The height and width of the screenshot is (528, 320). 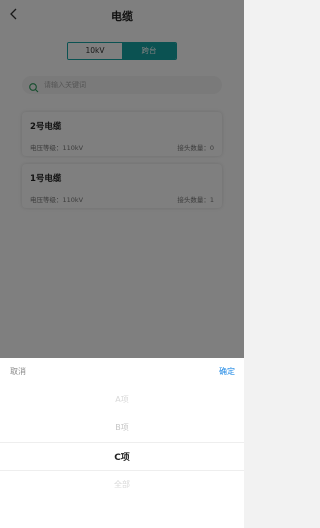 I want to click on cancel-button: 取消, so click(x=18, y=371).